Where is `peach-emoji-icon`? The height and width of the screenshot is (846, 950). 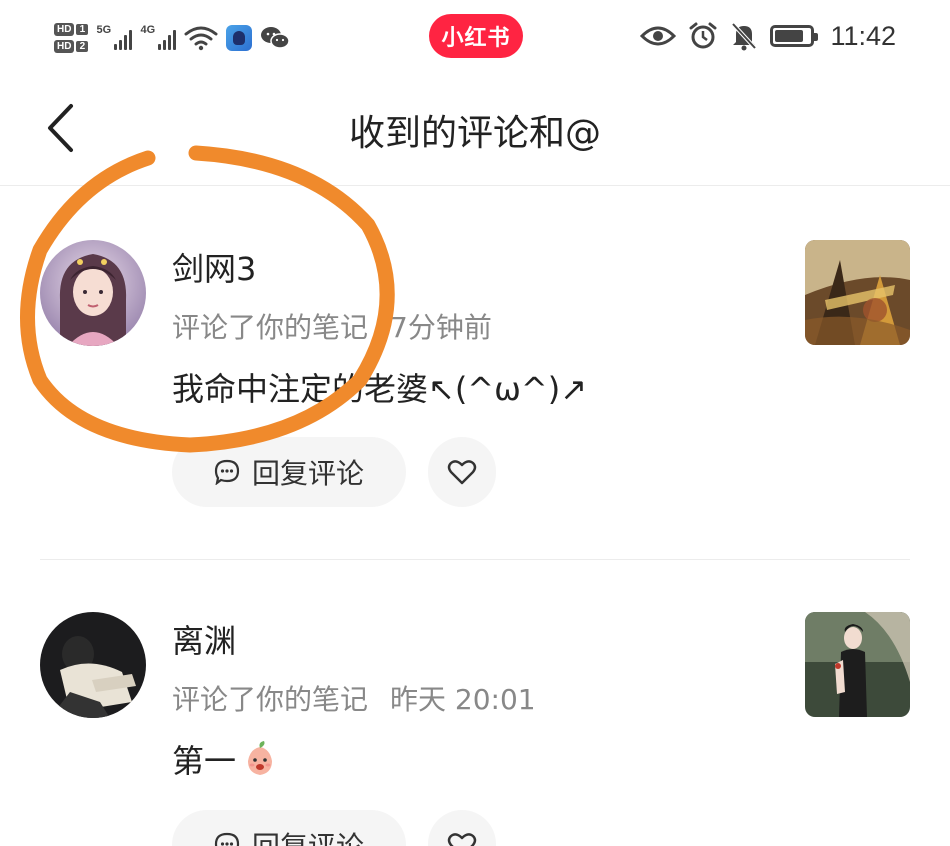 peach-emoji-icon is located at coordinates (260, 758).